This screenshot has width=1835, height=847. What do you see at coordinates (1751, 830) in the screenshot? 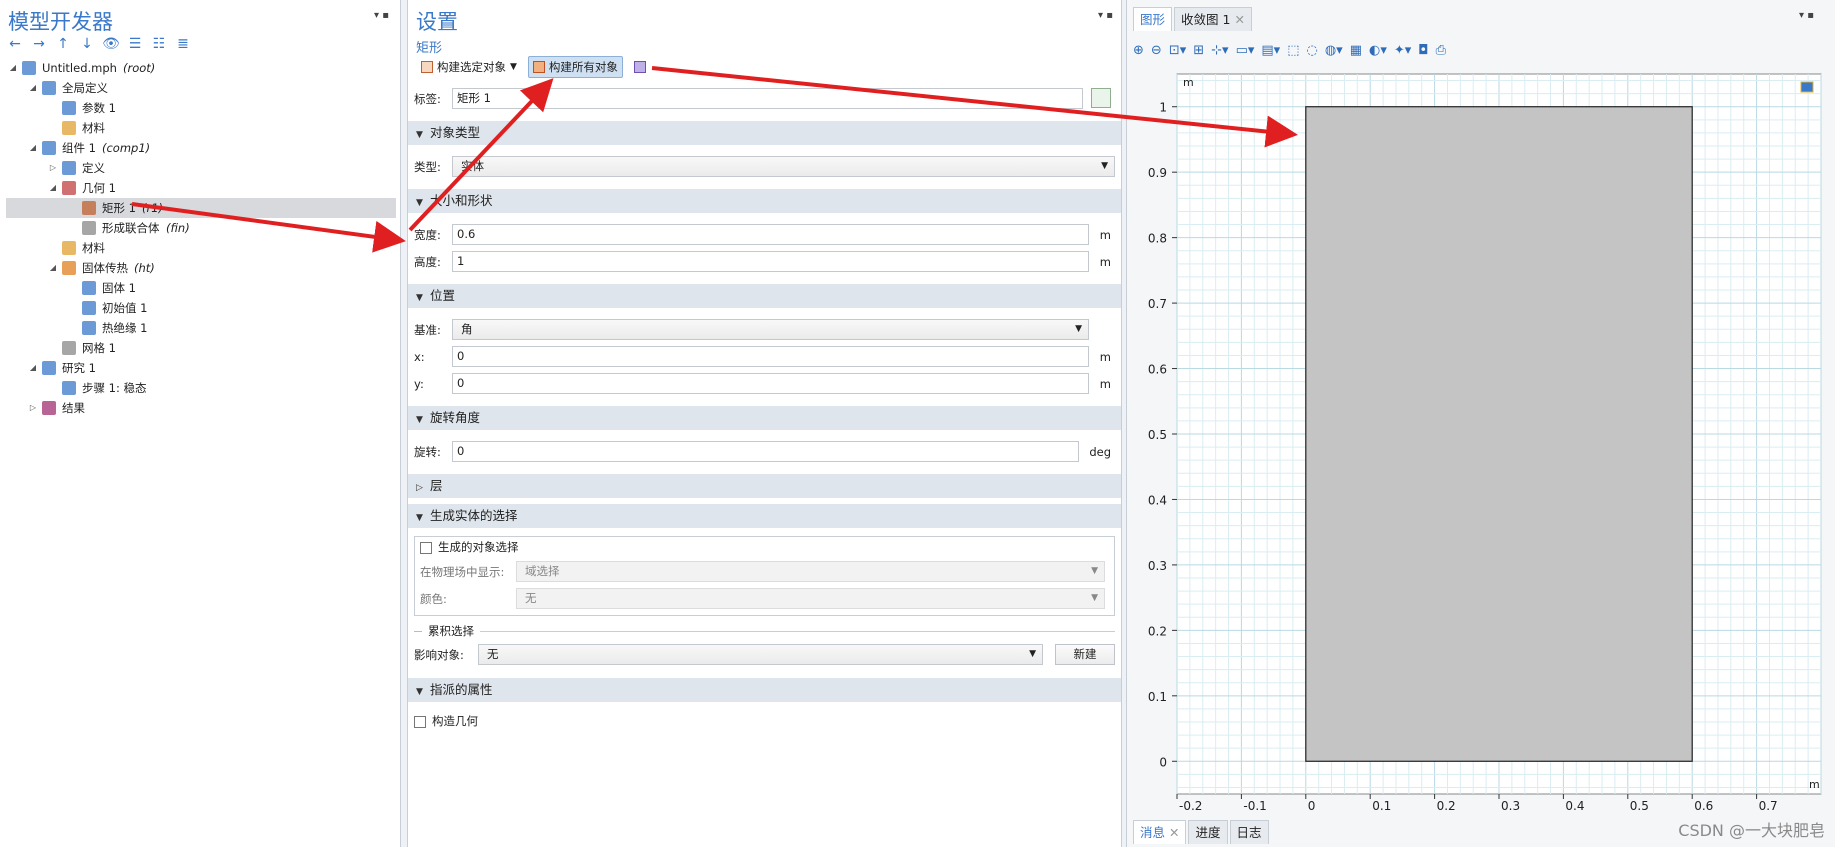
I see `watermark: CSDN @一大块肥皂` at bounding box center [1751, 830].